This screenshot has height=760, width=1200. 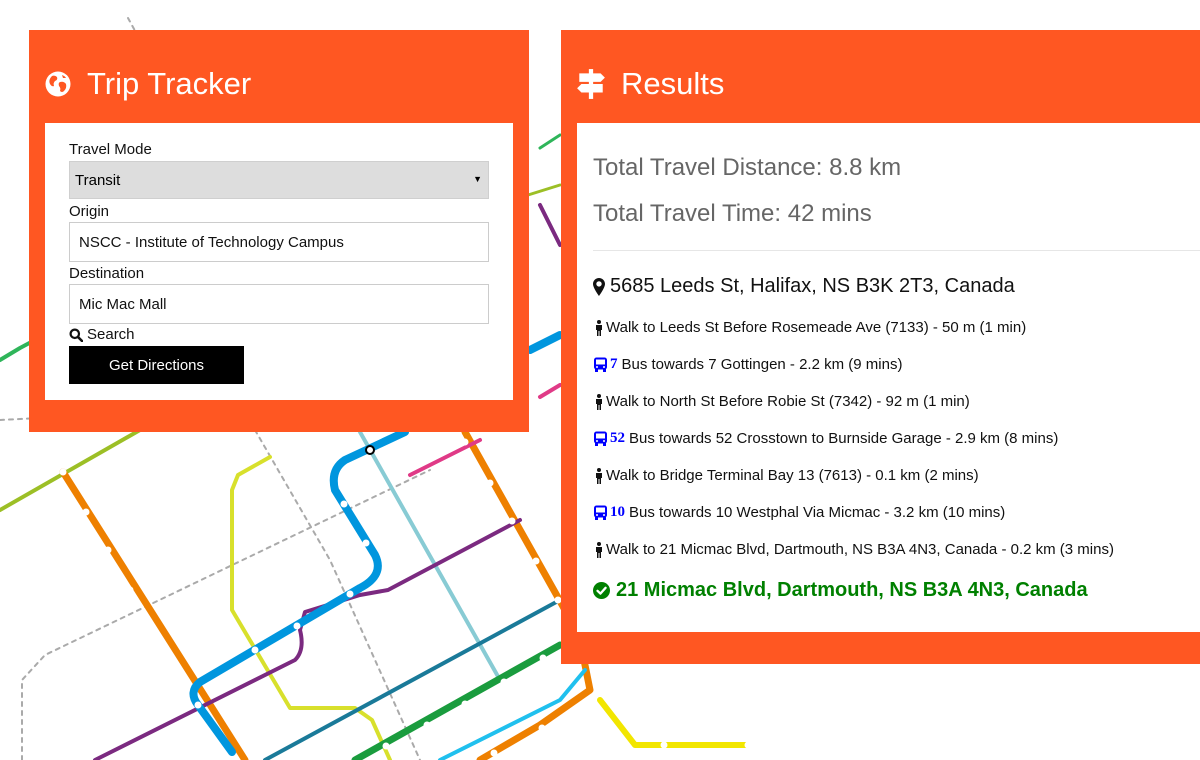 I want to click on travel-mode-select: Transit ▼, so click(x=279, y=180).